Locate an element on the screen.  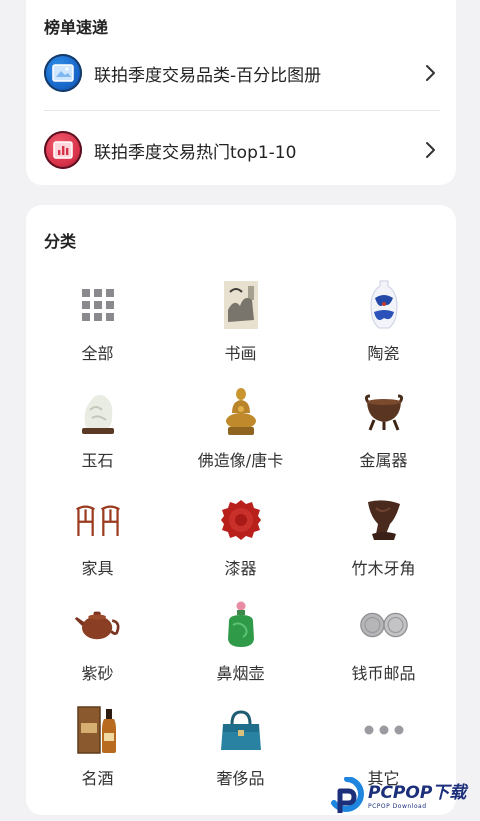
grid-icon is located at coordinates (98, 305).